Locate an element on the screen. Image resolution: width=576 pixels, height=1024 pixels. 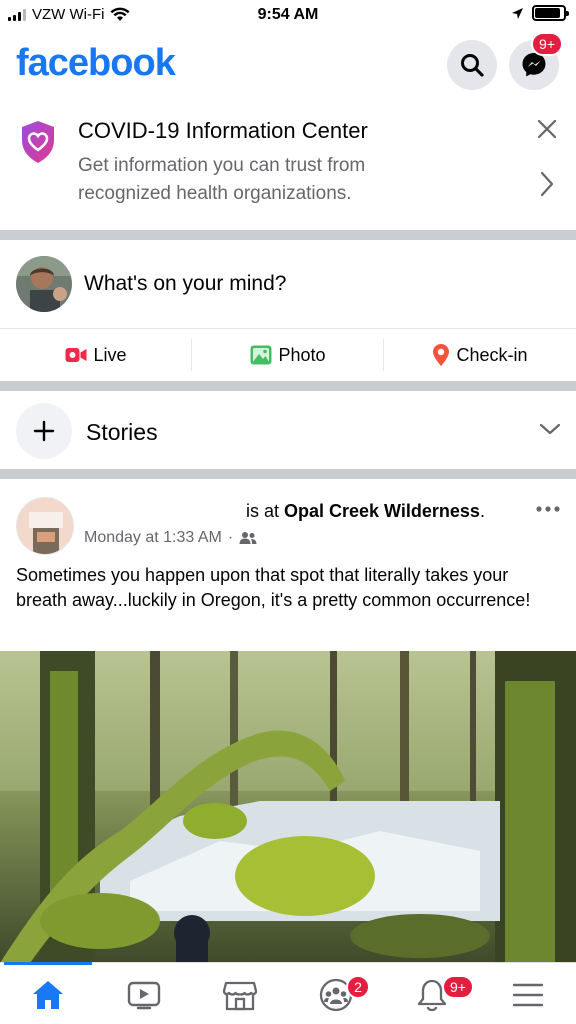
battery-level is located at coordinates (548, 13).